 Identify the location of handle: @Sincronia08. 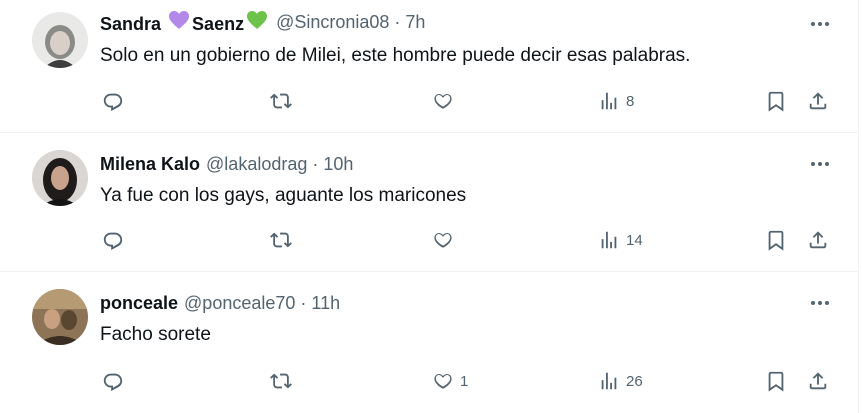
(332, 22).